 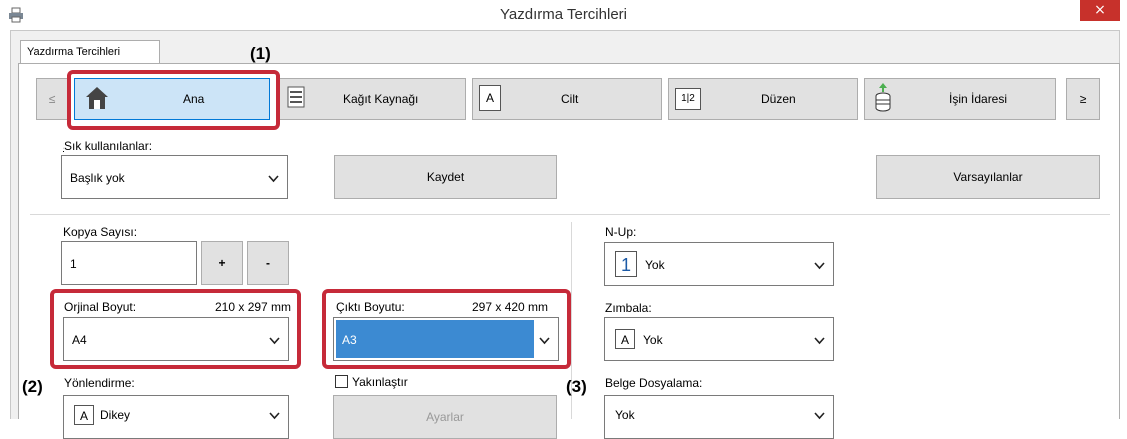 I want to click on favorites-value: Başlık yok, so click(x=97, y=178).